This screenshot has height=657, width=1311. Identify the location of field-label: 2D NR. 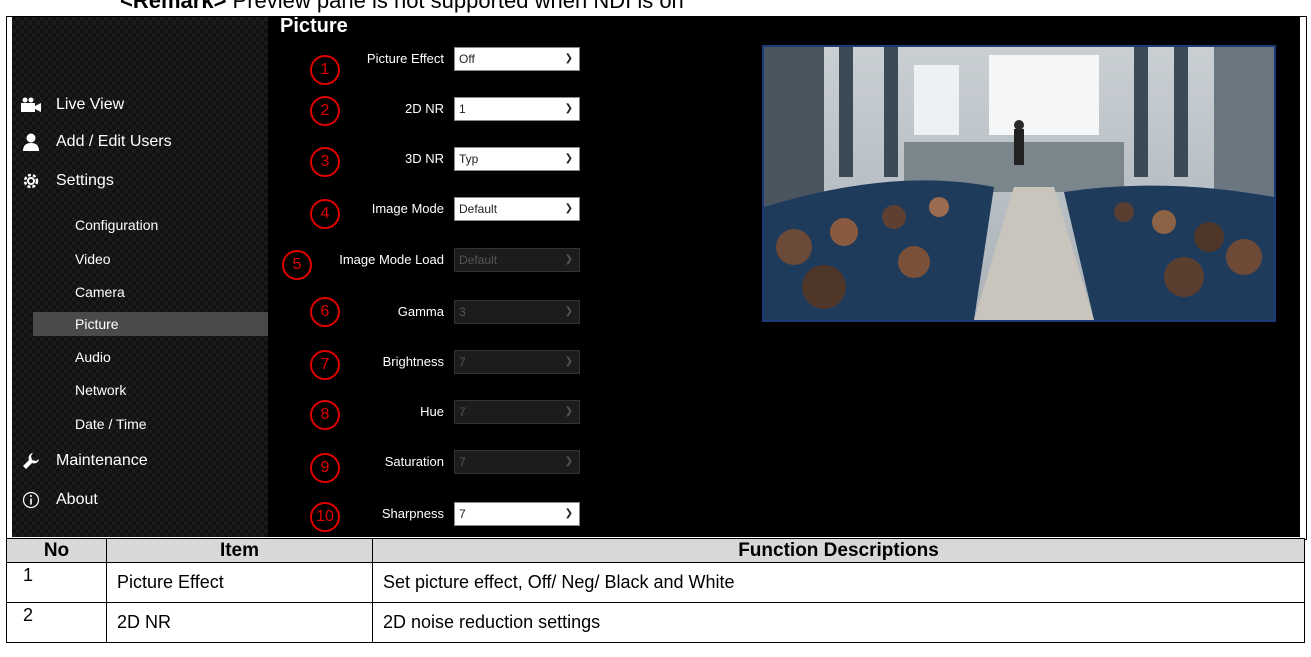
(424, 108).